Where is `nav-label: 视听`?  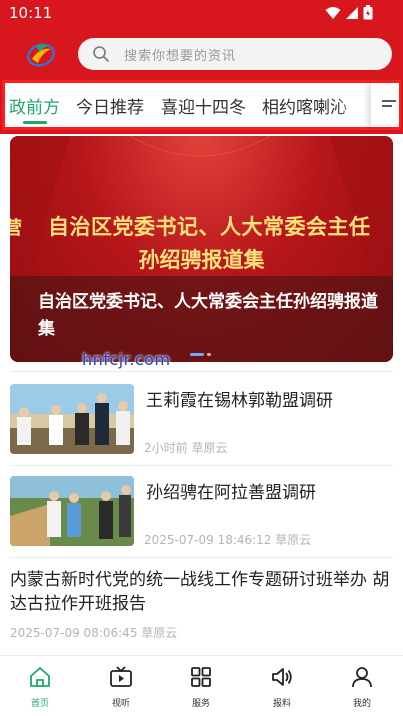
nav-label: 视听 is located at coordinates (120, 704).